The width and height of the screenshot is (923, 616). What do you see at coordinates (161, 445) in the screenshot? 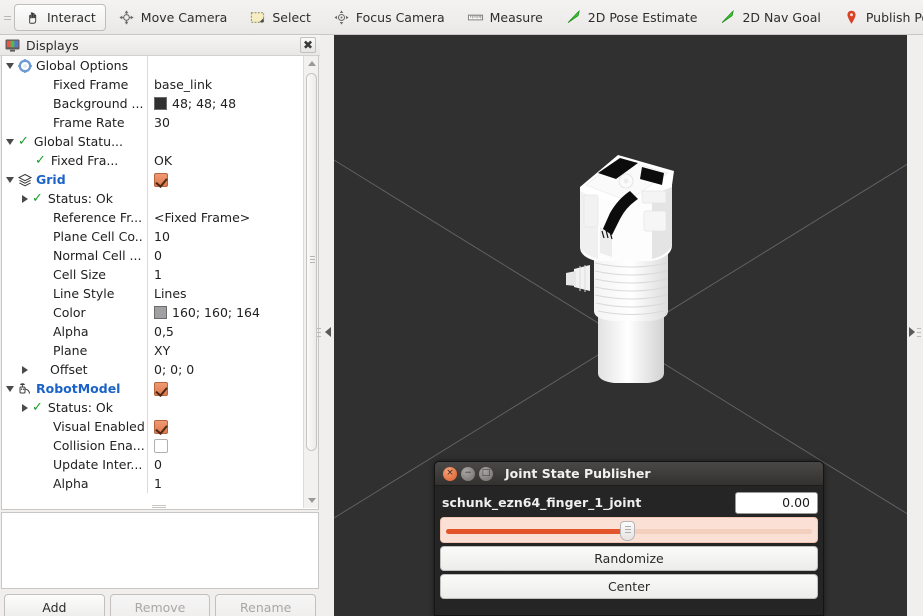
I see `checkbox-unchecked` at bounding box center [161, 445].